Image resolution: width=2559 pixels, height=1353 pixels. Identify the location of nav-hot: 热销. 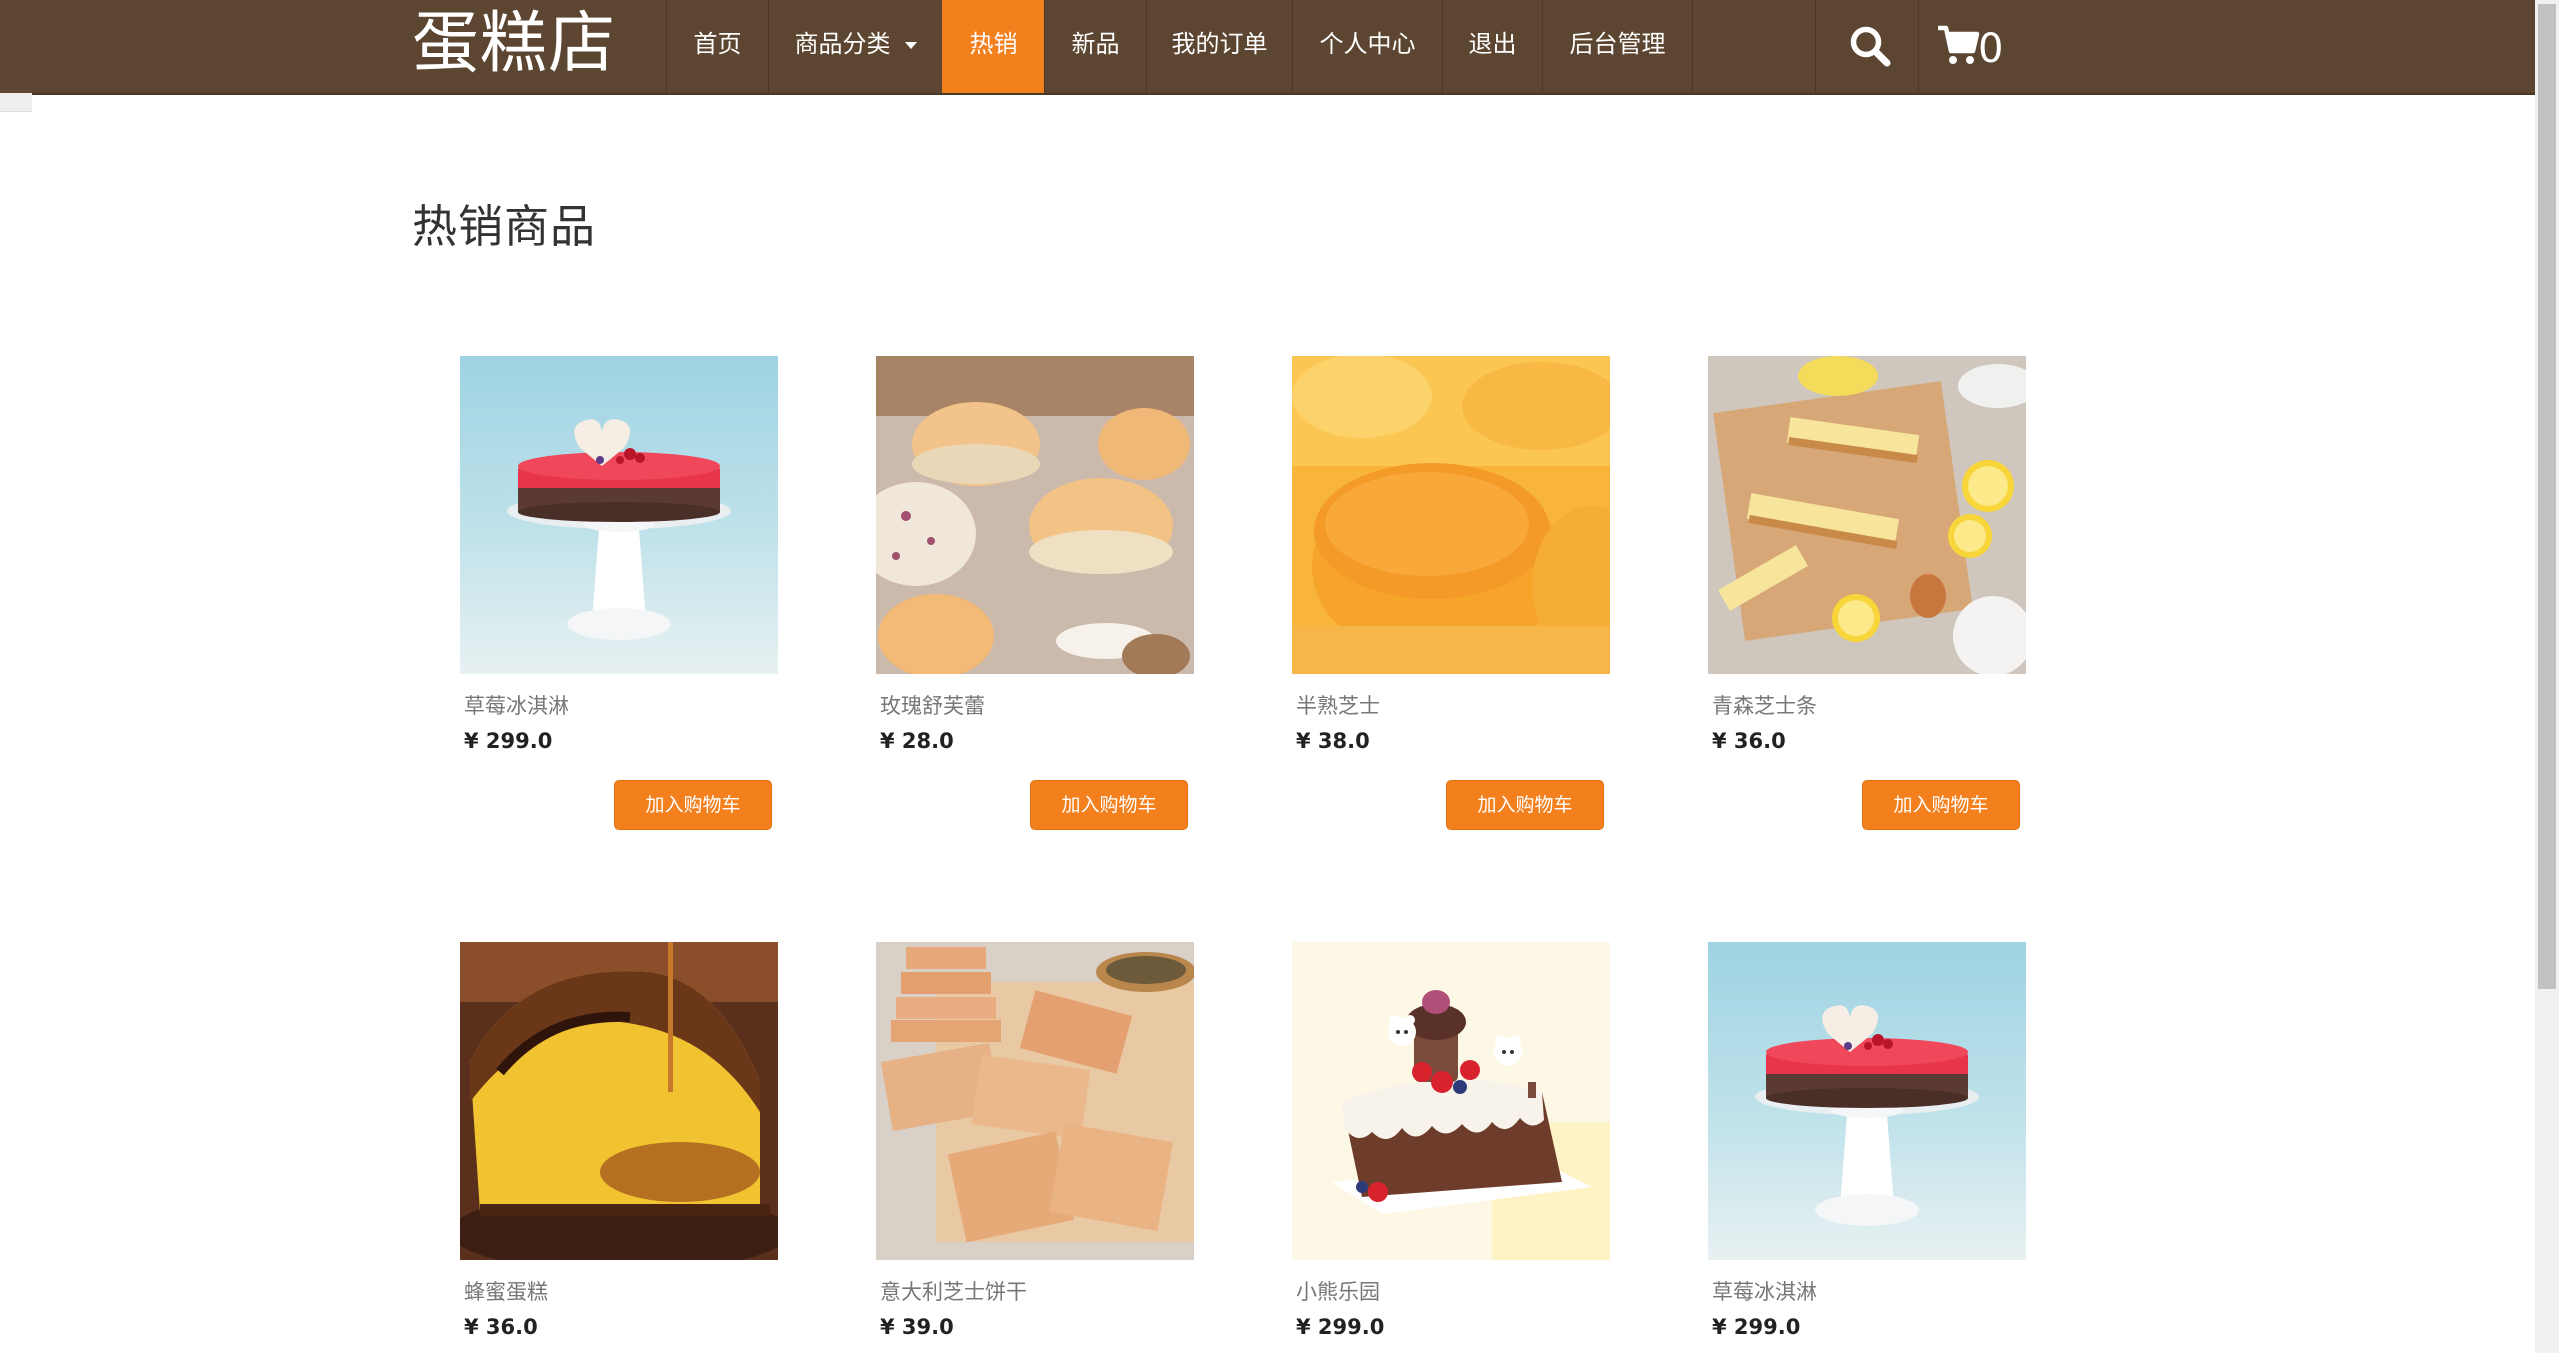
(993, 46).